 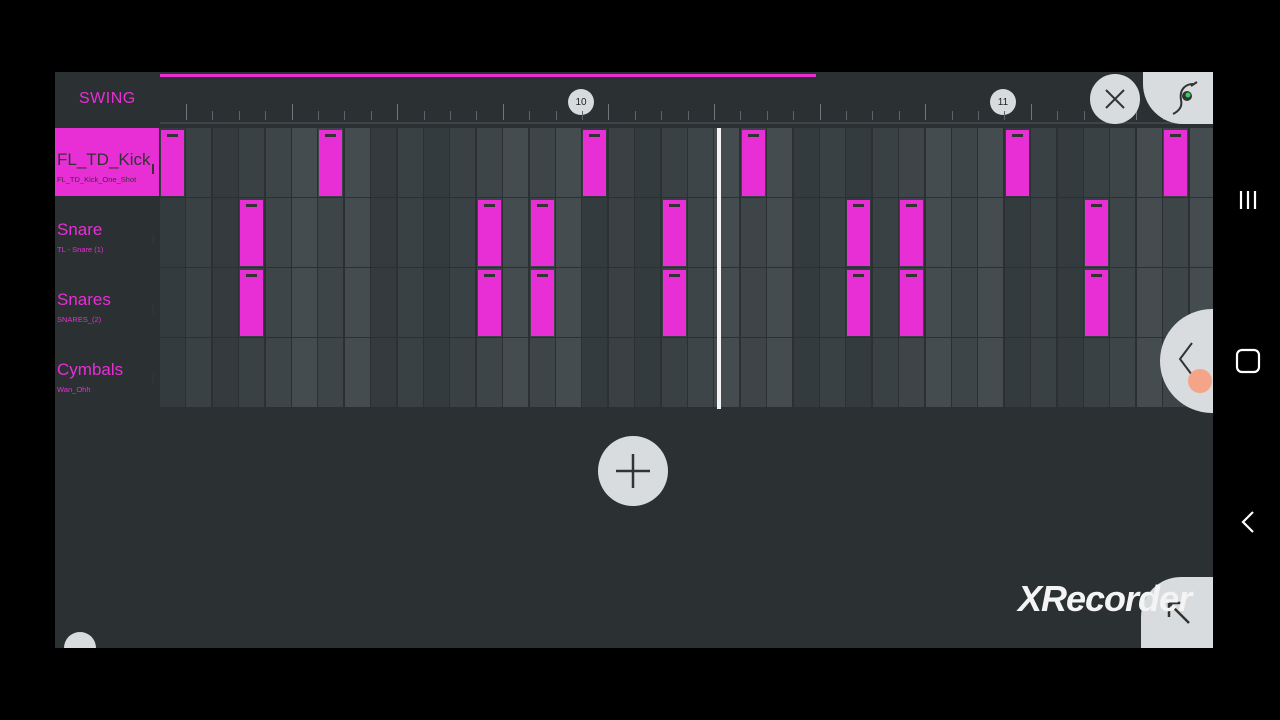 What do you see at coordinates (107, 302) in the screenshot?
I see `channel-label: Snares SNARES_(2)` at bounding box center [107, 302].